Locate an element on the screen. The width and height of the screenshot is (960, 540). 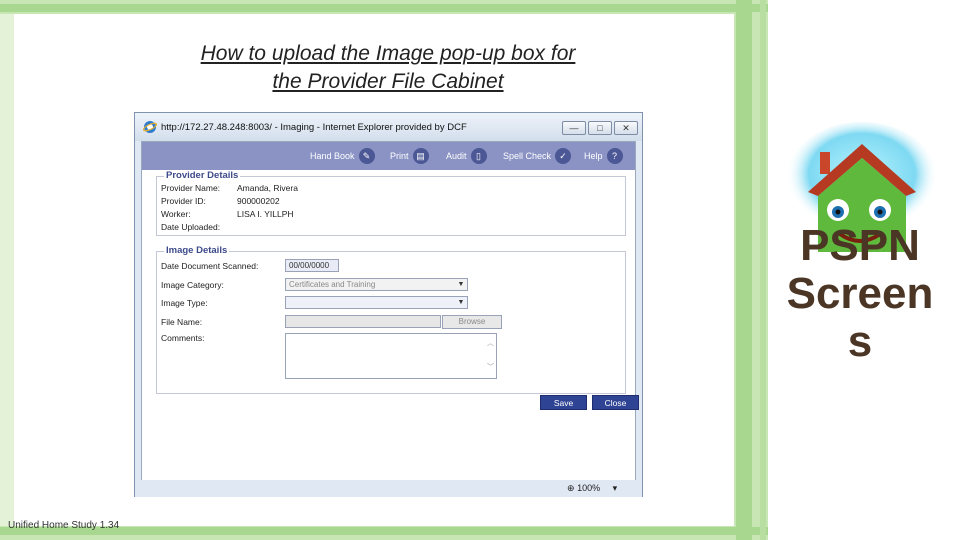
image-type-select: ▼ is located at coordinates (376, 302).